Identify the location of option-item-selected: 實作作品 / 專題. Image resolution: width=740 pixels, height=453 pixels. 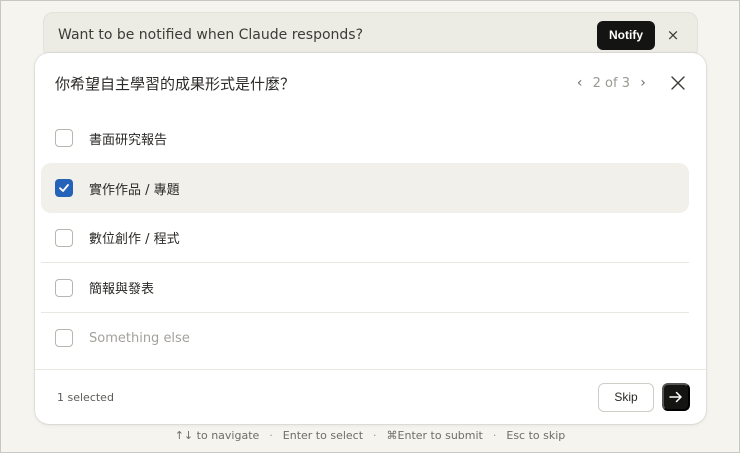
(365, 188).